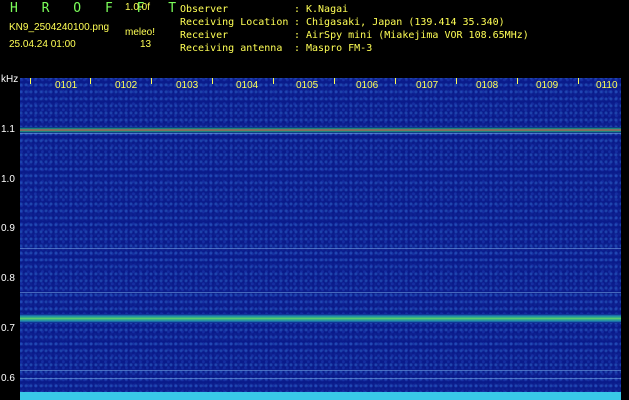 This screenshot has height=400, width=629. What do you see at coordinates (320, 318) in the screenshot?
I see `signal-band-lower` at bounding box center [320, 318].